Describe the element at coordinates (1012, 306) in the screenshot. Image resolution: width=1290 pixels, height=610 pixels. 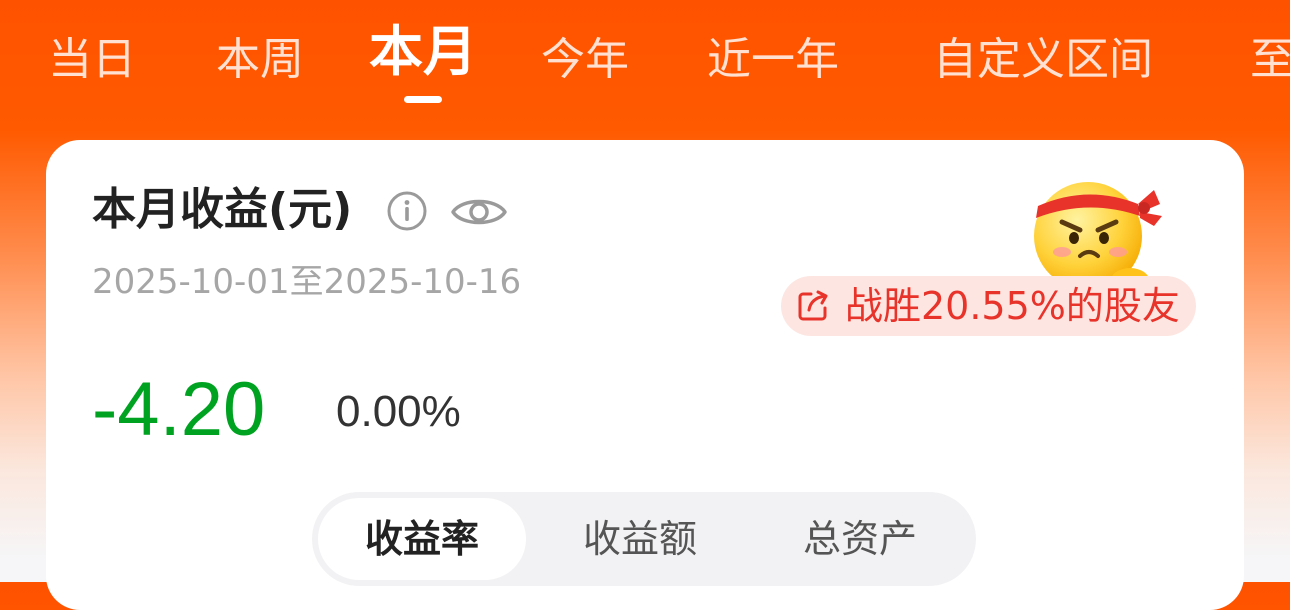
I see `beat-rank-text: 战胜20.55%的股友` at that location.